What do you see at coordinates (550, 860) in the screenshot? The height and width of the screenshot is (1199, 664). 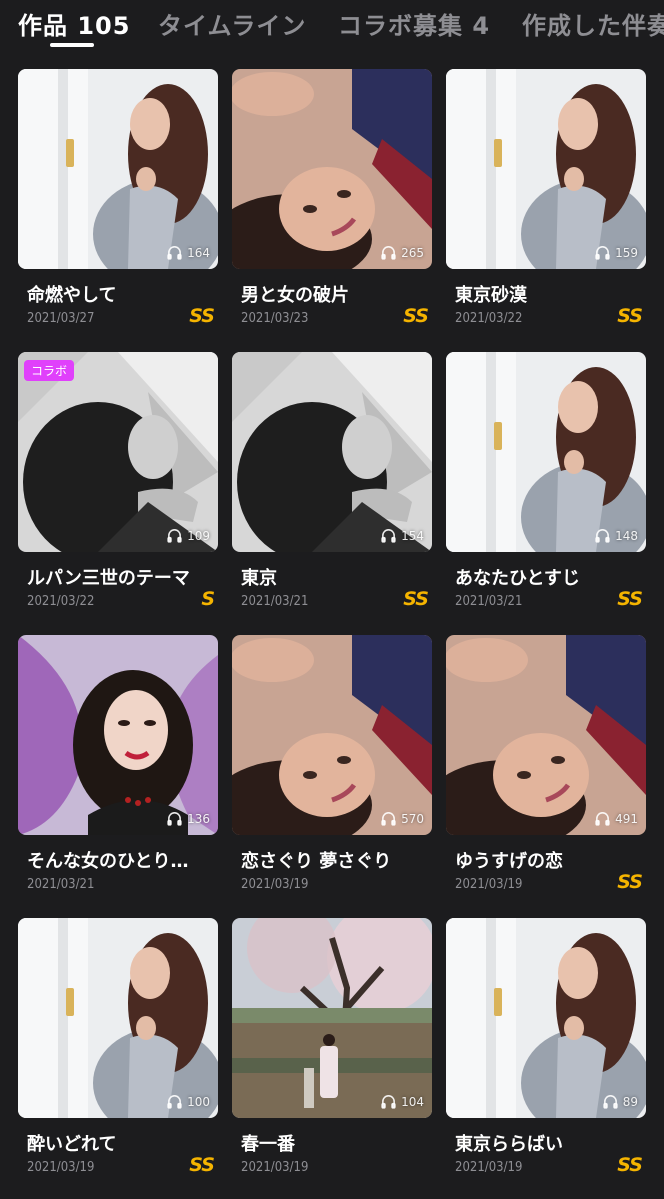 I see `work-title: ゆうすげの恋` at bounding box center [550, 860].